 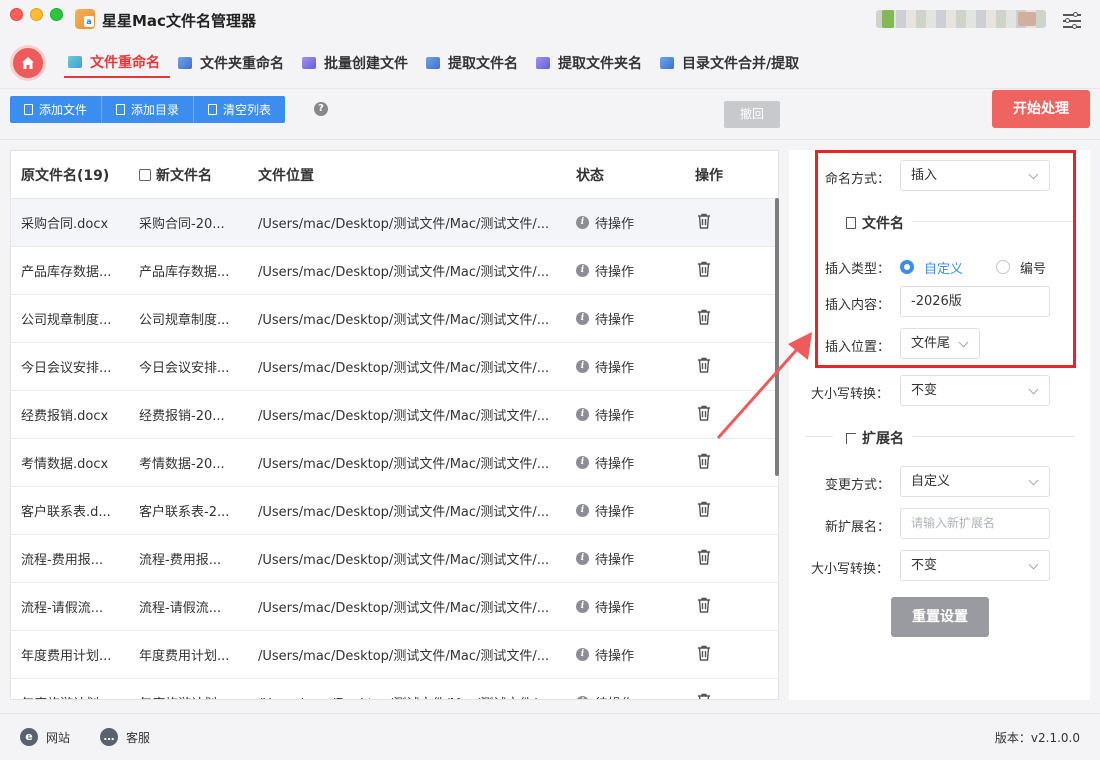 I want to click on extension-case-select: 不变, so click(x=975, y=565).